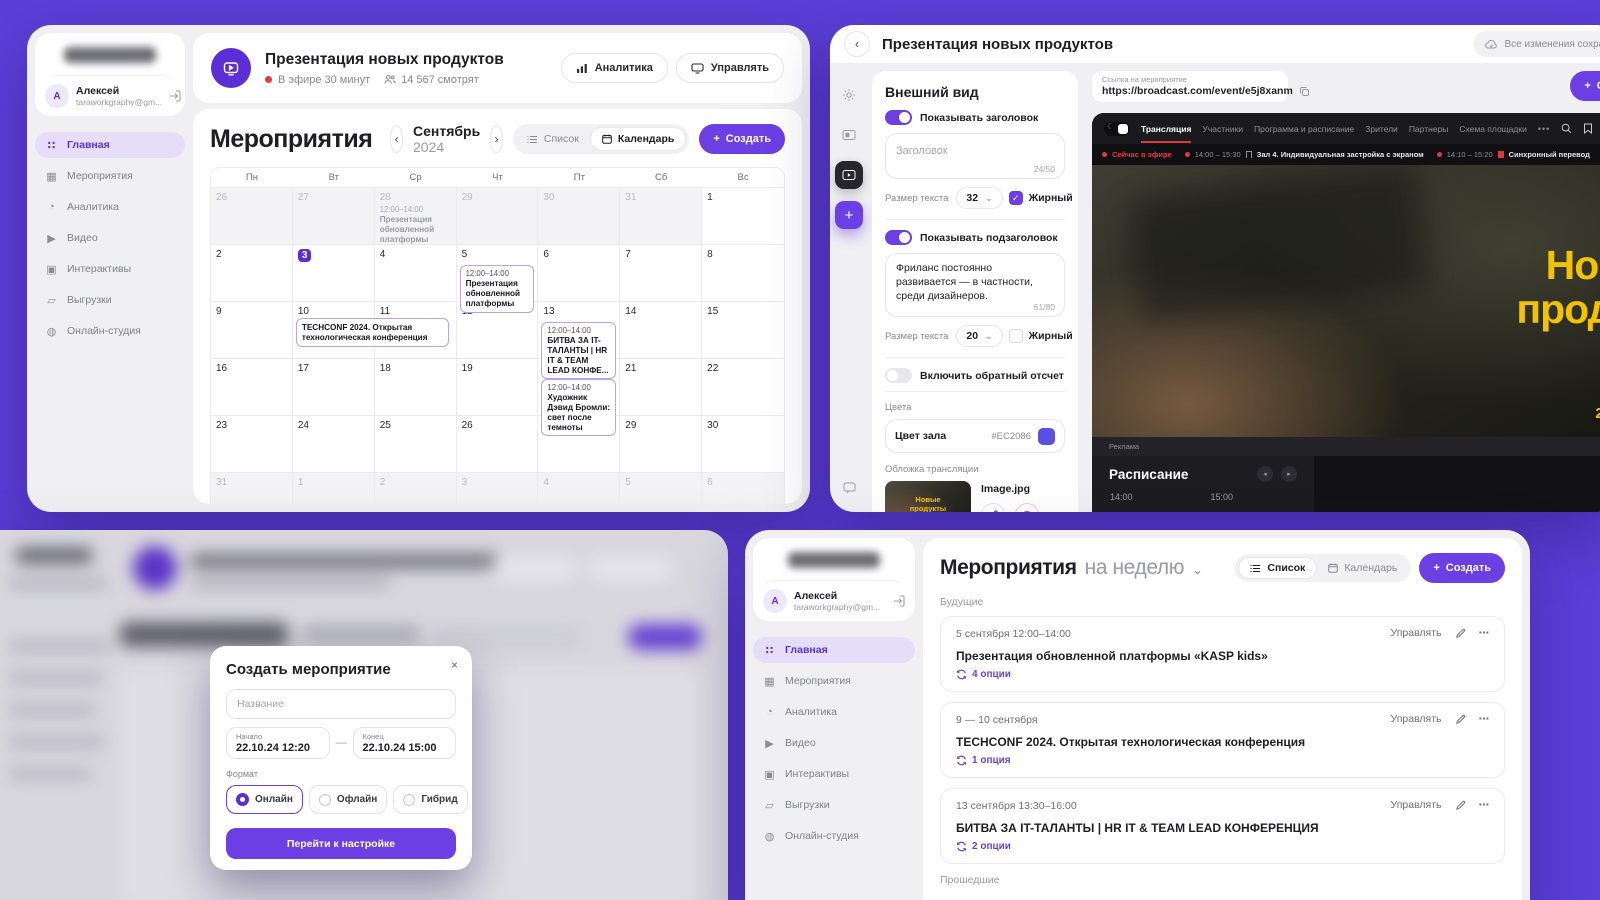 The height and width of the screenshot is (900, 1600). I want to click on manage-button: Управлять, so click(729, 68).